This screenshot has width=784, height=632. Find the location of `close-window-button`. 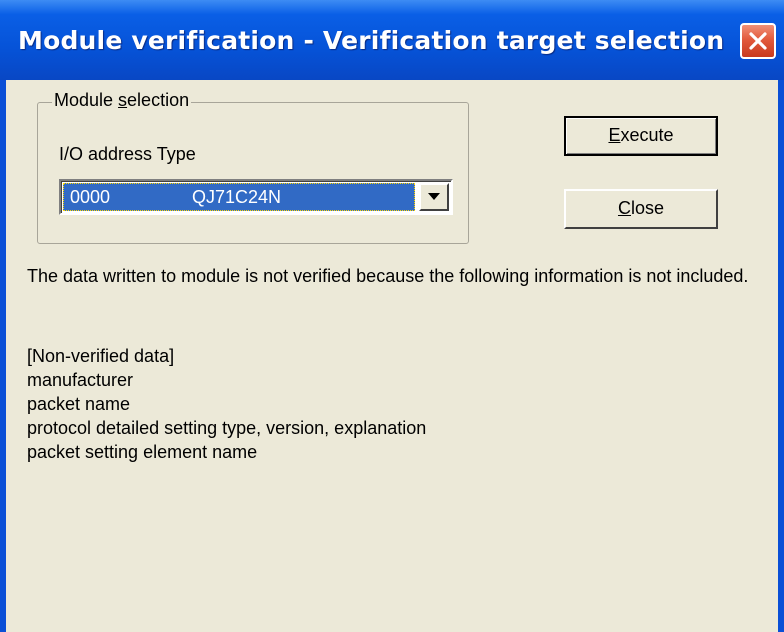

close-window-button is located at coordinates (758, 41).